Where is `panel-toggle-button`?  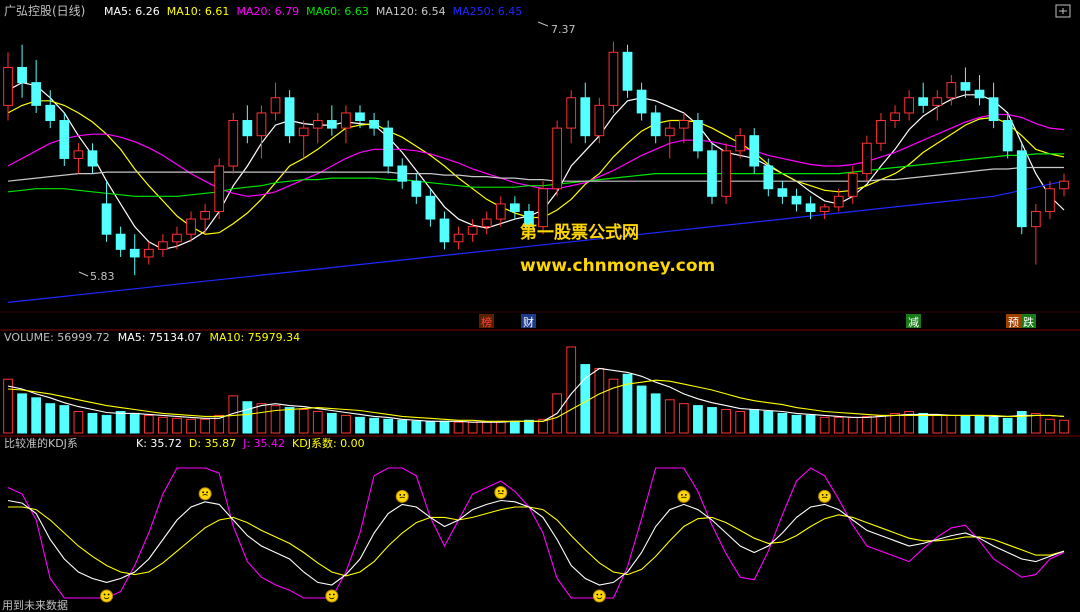
panel-toggle-button is located at coordinates (1063, 11).